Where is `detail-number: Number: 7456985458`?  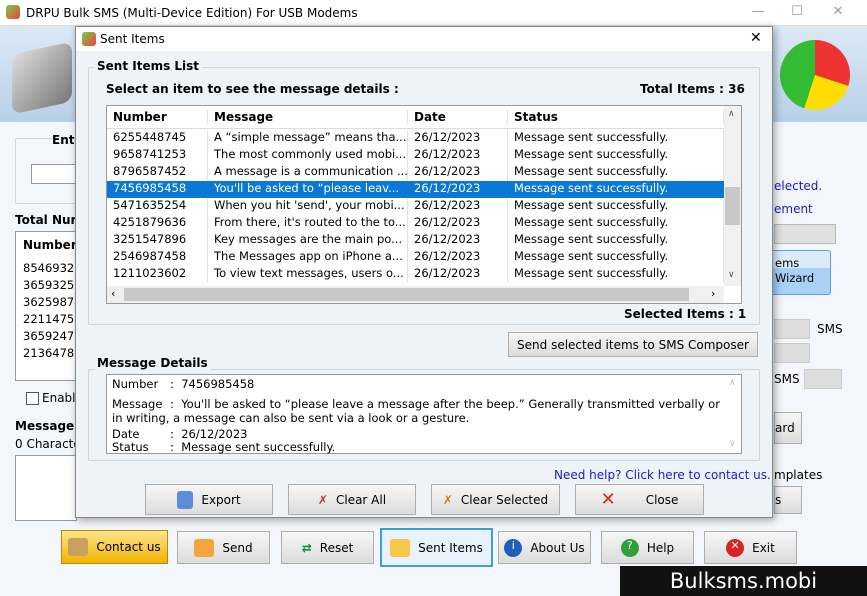
detail-number: Number: 7456985458 is located at coordinates (183, 384).